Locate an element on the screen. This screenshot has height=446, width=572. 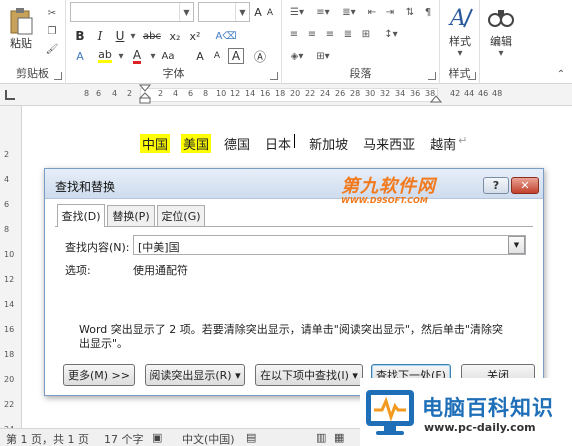
paste-button is located at coordinates (21, 21).